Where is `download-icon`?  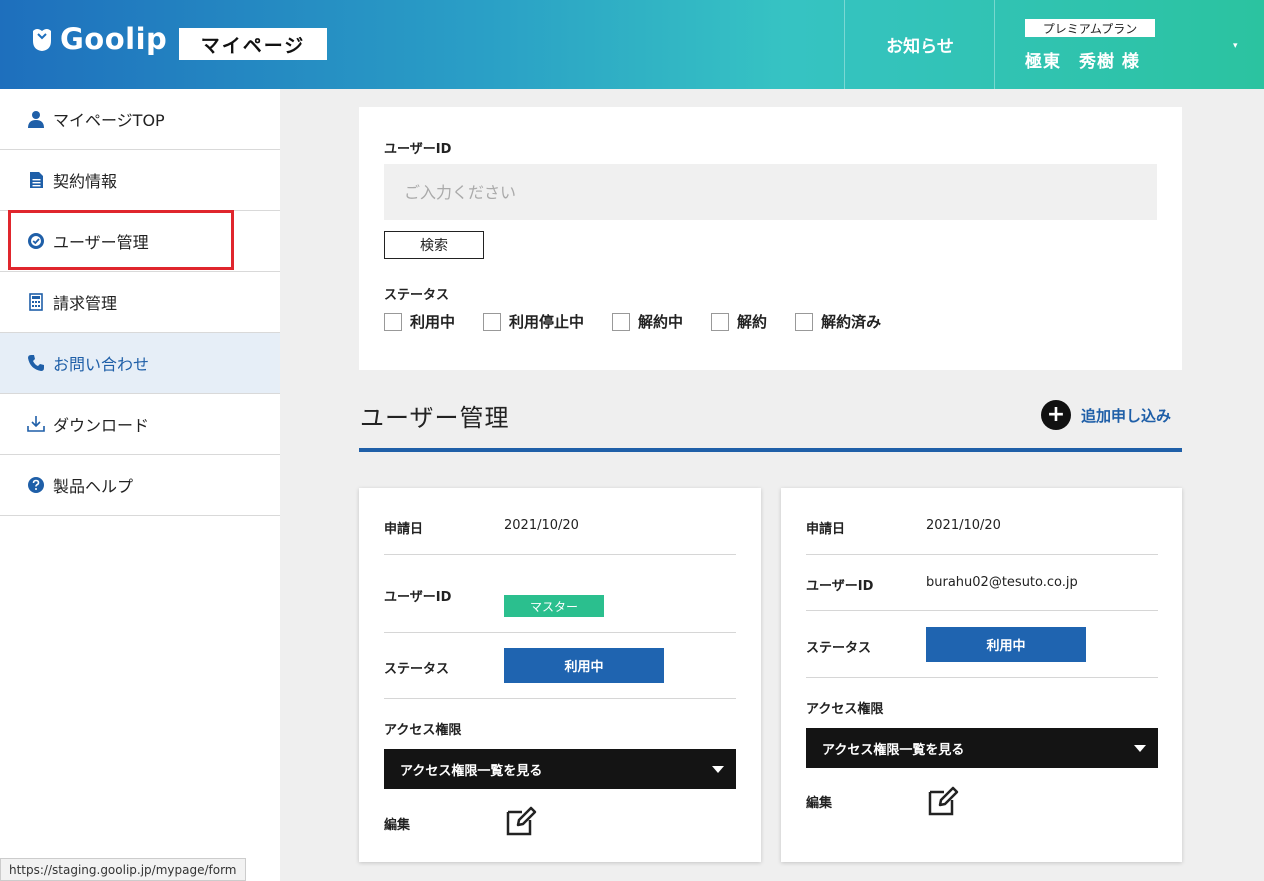 download-icon is located at coordinates (36, 424).